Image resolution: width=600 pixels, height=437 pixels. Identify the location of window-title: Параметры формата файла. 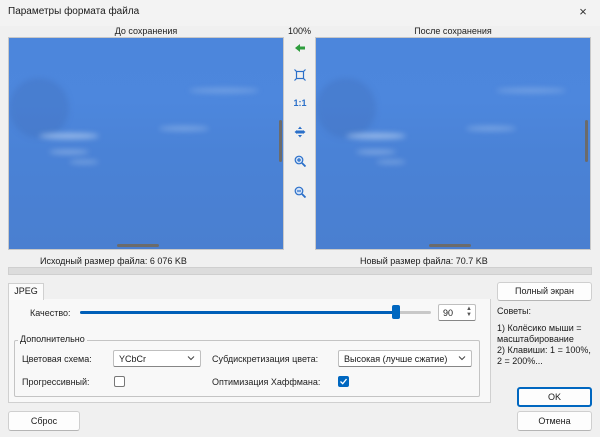
(74, 11).